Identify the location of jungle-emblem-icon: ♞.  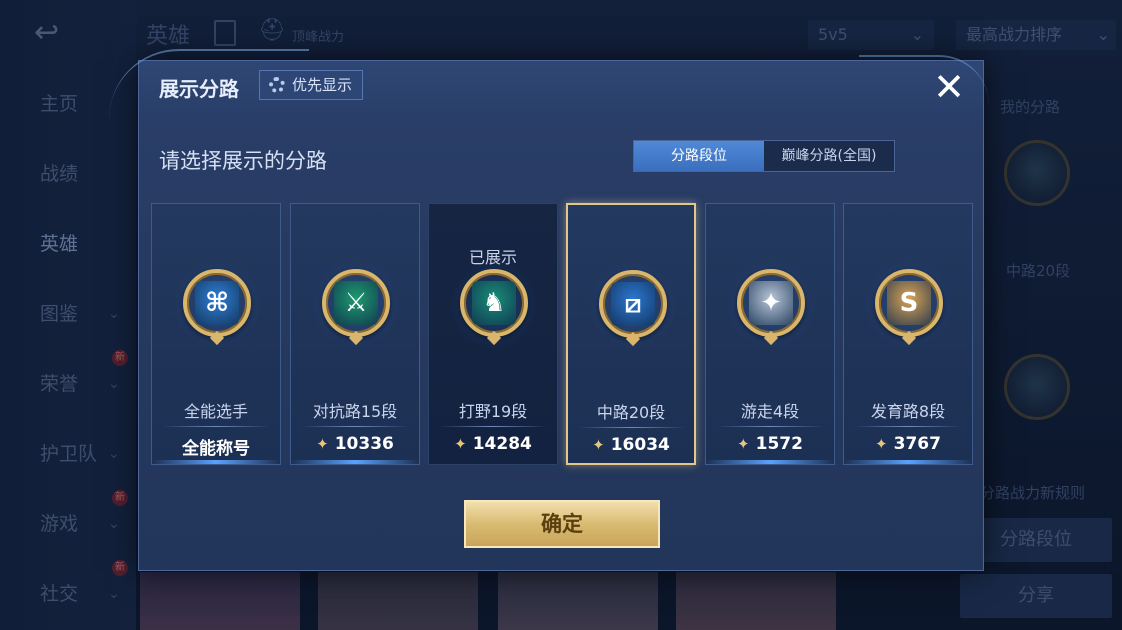
(494, 307).